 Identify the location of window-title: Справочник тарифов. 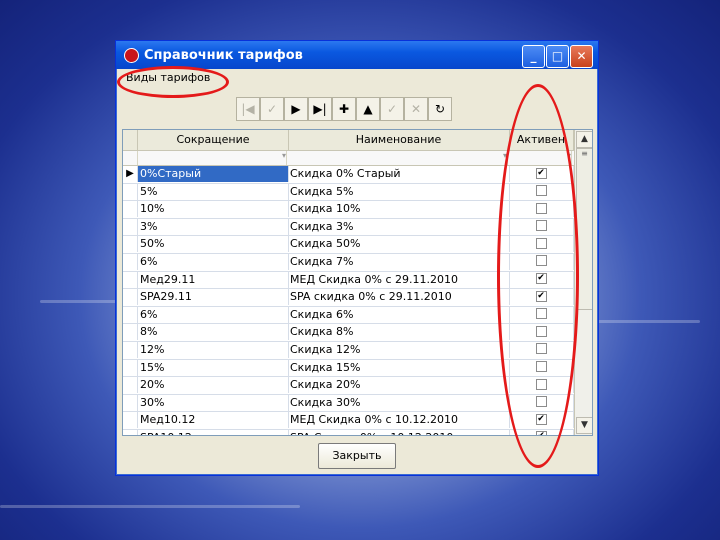
(223, 55).